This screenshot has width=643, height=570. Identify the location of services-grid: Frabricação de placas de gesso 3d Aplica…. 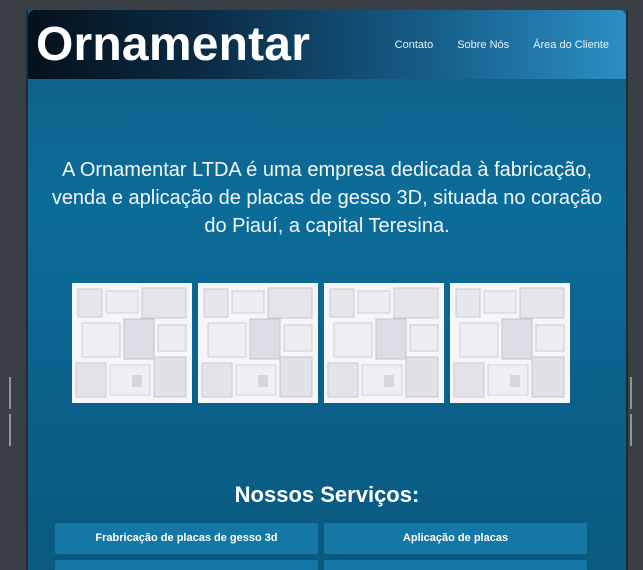
(321, 546).